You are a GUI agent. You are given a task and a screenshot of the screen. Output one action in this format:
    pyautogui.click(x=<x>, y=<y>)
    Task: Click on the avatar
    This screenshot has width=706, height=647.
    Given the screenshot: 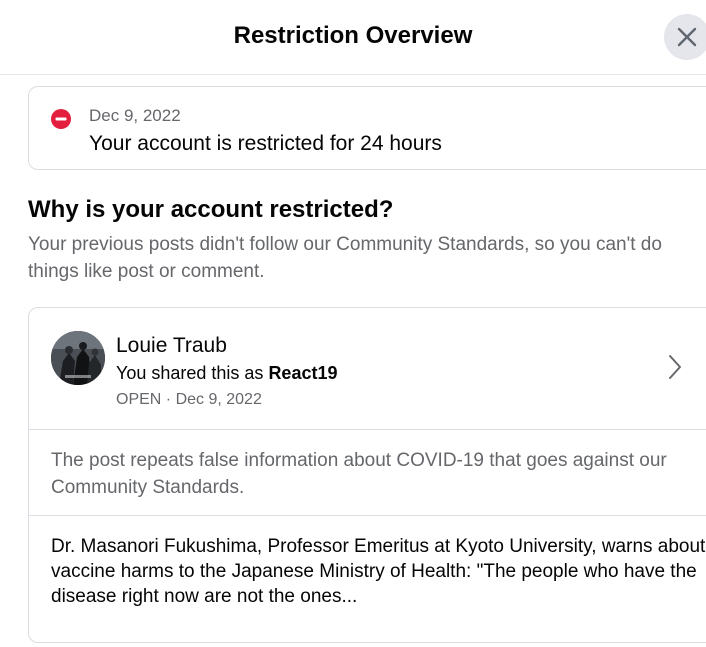 What is the action you would take?
    pyautogui.click(x=78, y=358)
    